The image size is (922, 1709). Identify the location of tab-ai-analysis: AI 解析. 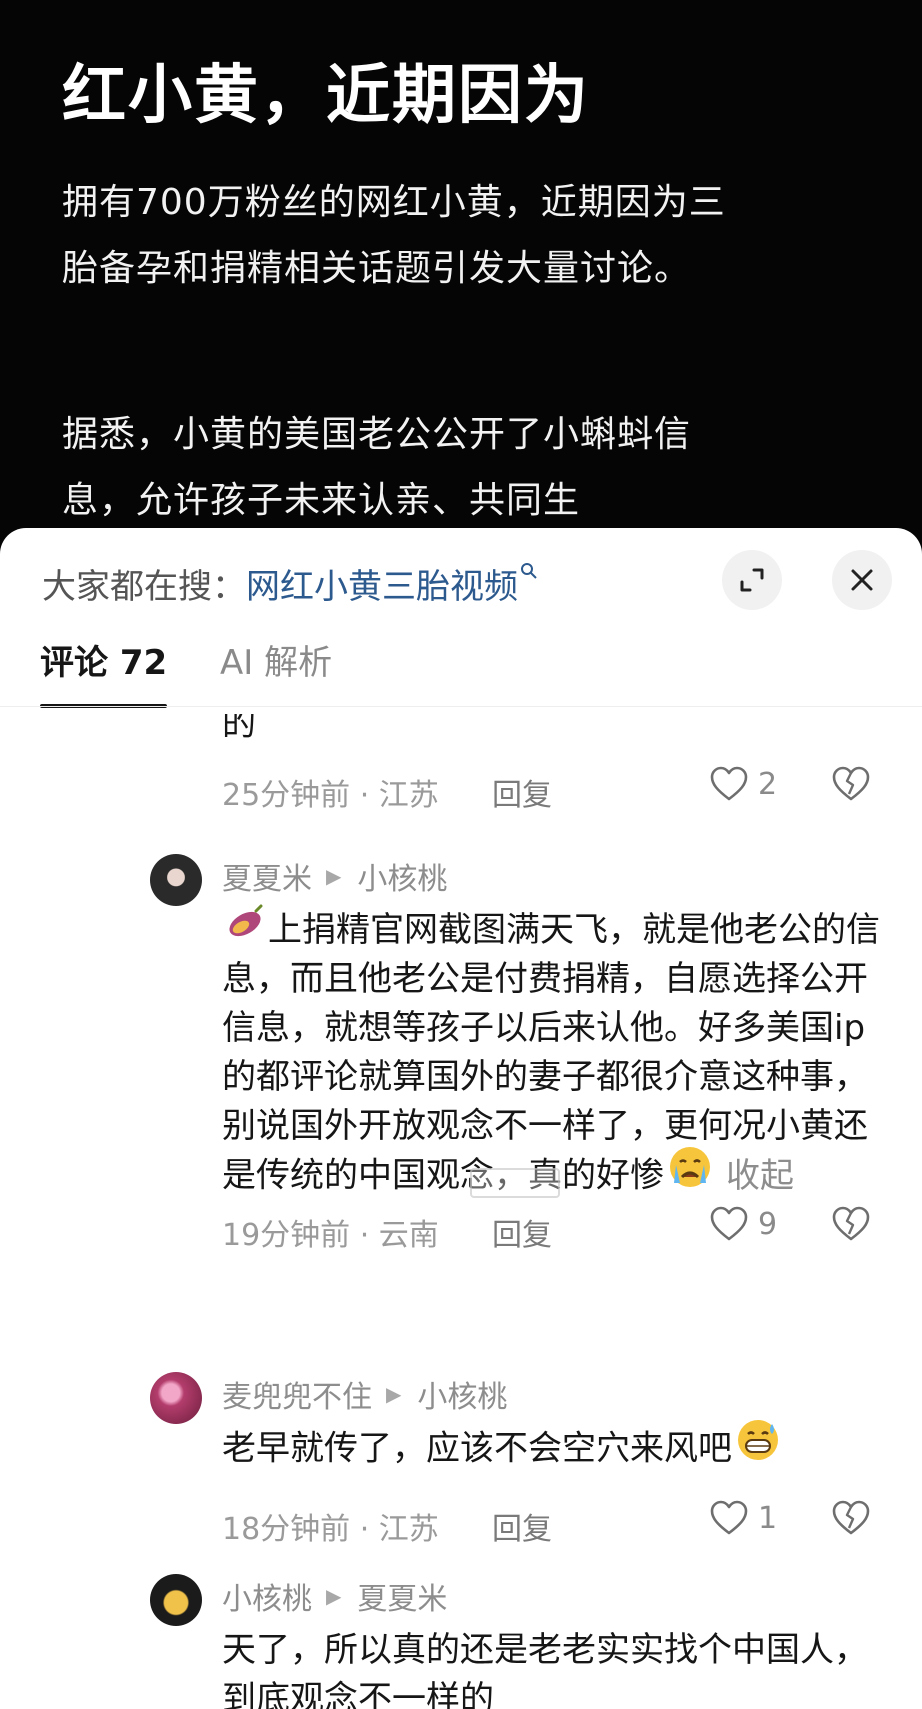
(276, 673).